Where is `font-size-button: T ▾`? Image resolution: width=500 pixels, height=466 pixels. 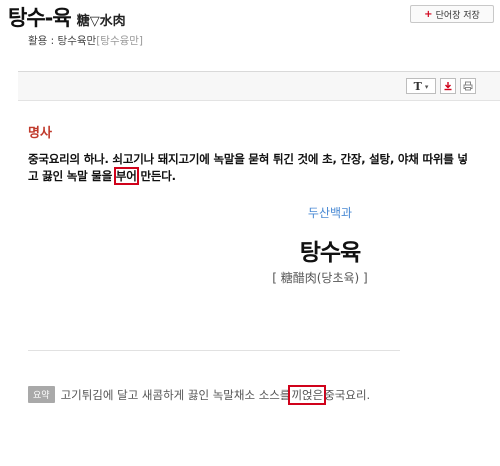
font-size-button: T ▾ is located at coordinates (421, 86).